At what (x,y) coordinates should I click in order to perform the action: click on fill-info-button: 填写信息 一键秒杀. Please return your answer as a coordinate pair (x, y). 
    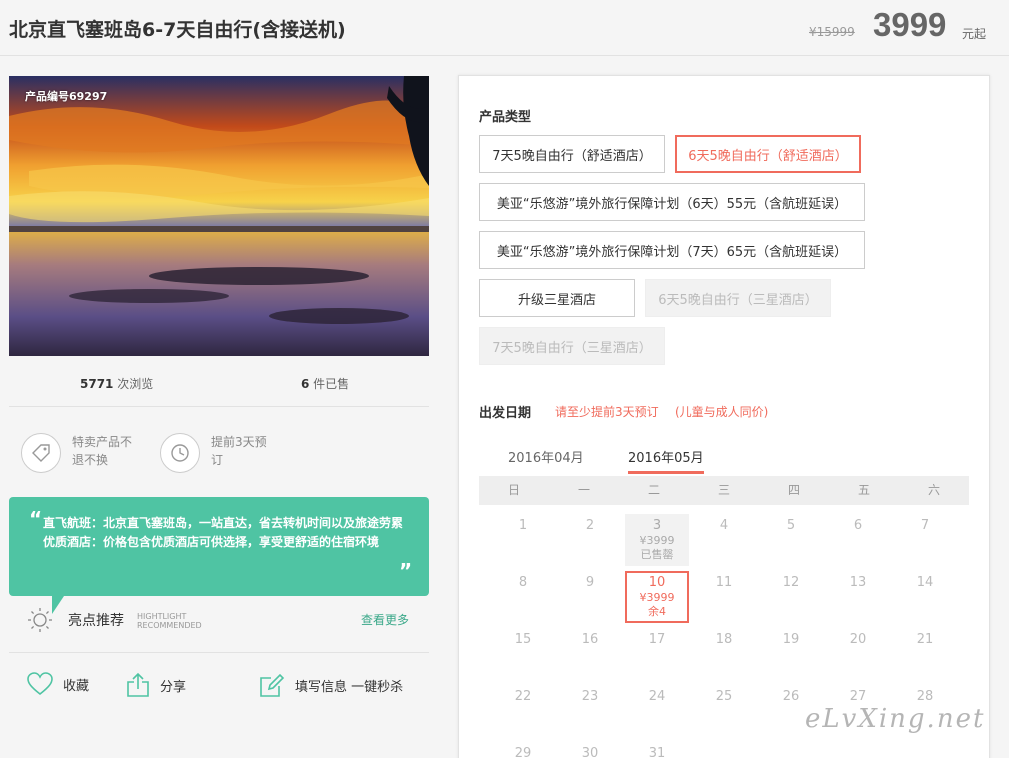
    Looking at the image, I should click on (331, 685).